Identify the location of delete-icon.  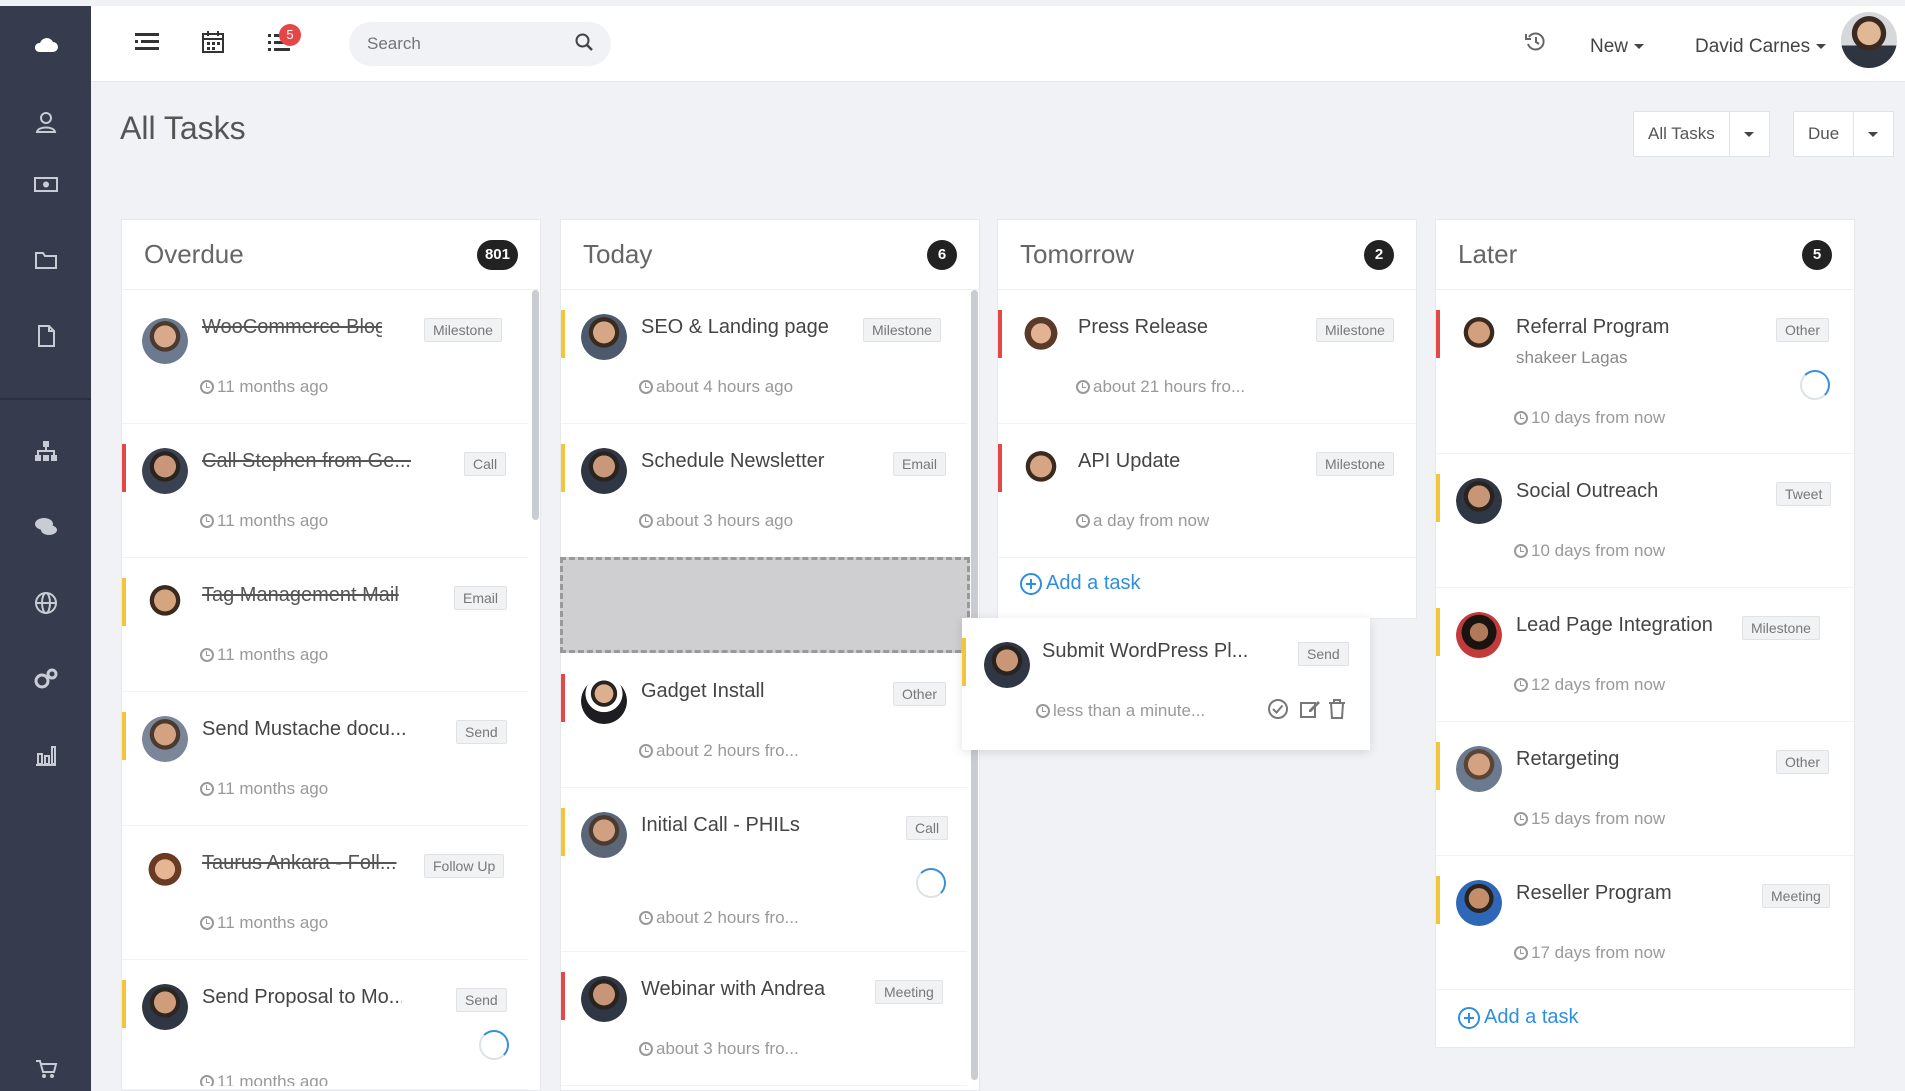
(1337, 711).